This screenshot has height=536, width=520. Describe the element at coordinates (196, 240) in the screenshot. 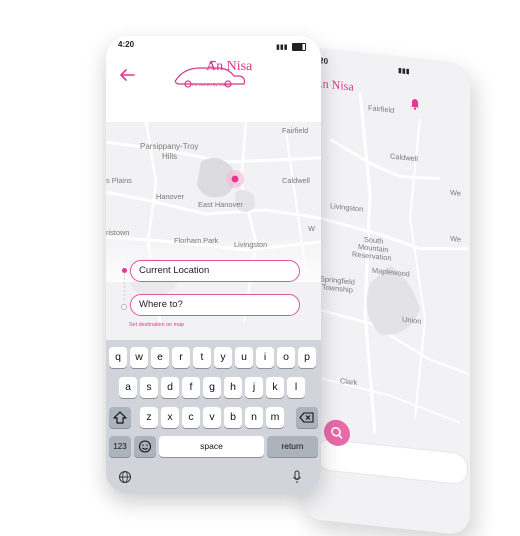

I see `map-label-florham-park: Florham Park` at that location.